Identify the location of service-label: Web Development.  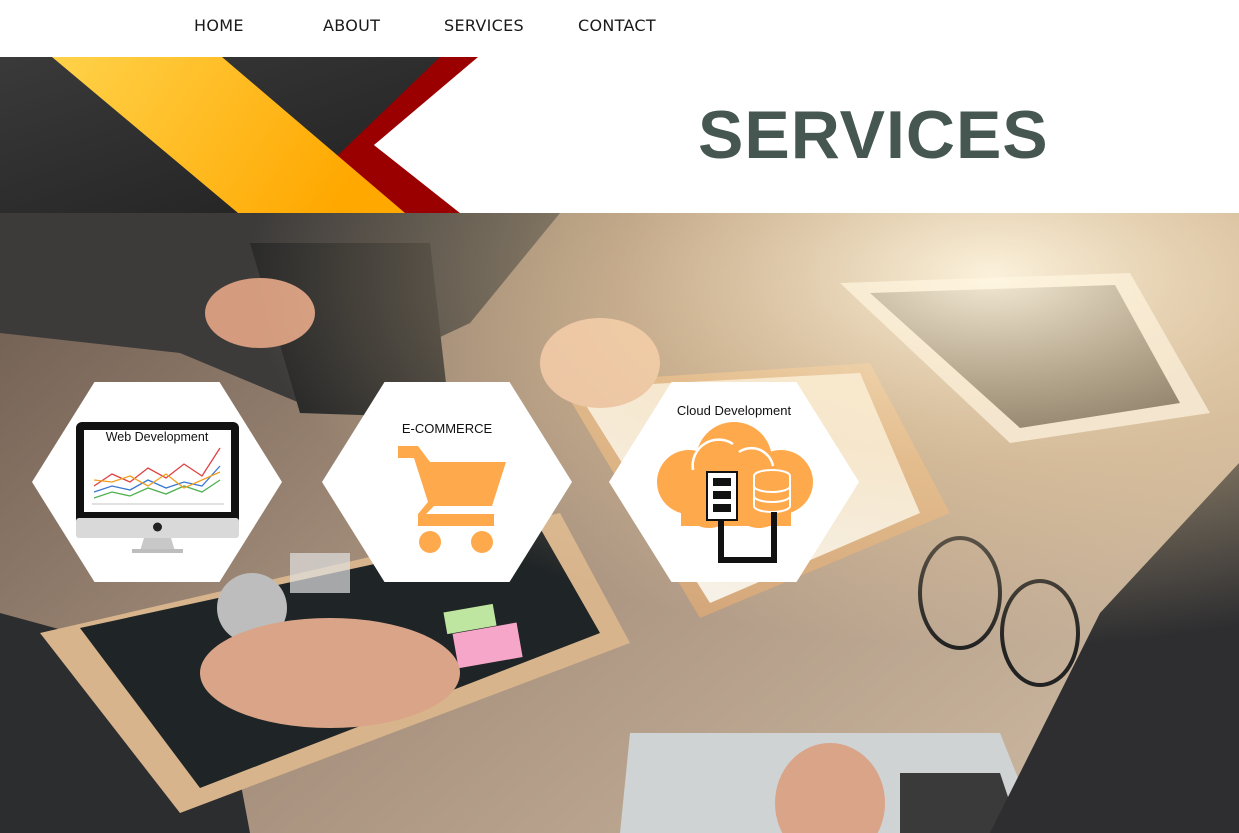
(157, 437).